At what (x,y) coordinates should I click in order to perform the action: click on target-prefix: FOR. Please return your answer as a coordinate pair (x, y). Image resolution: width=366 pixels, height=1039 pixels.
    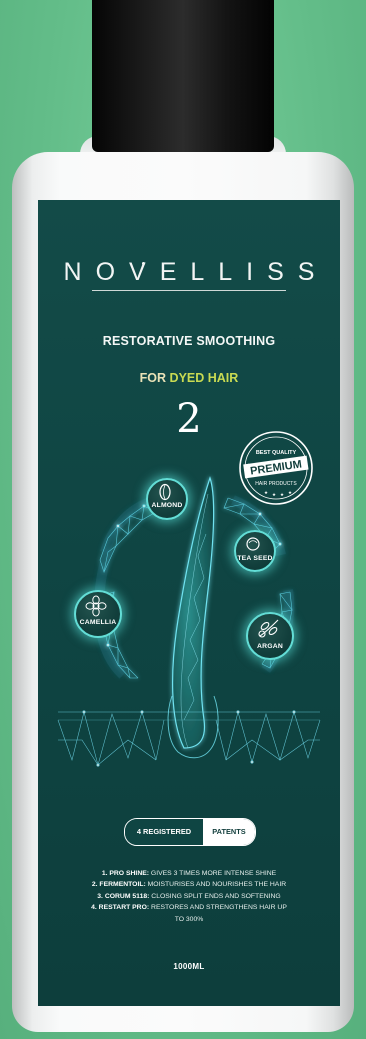
    Looking at the image, I should click on (153, 378).